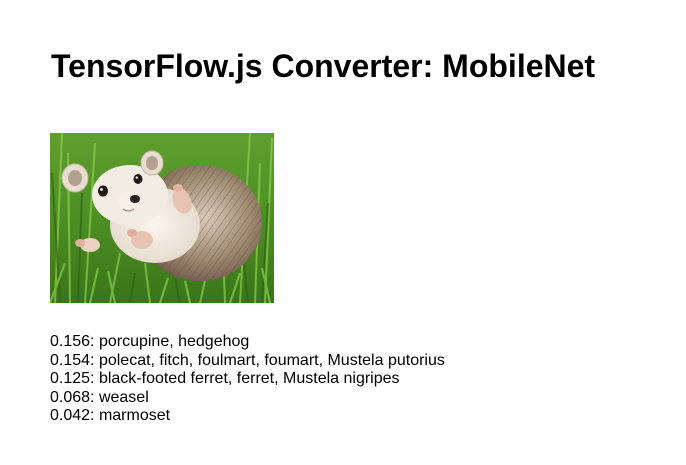 This screenshot has height=465, width=686. What do you see at coordinates (162, 218) in the screenshot?
I see `hedgehog-image` at bounding box center [162, 218].